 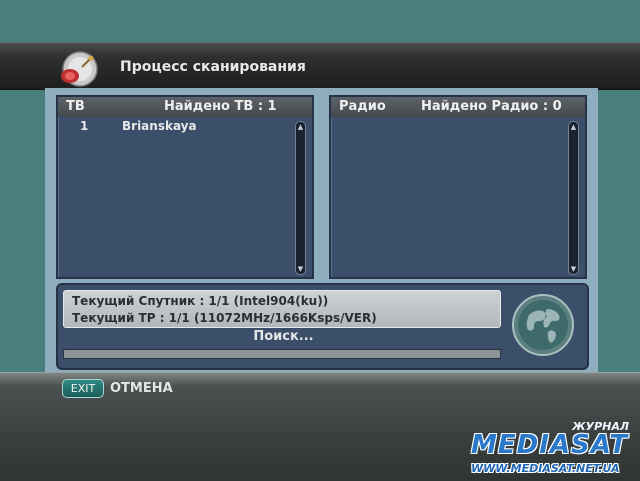 I want to click on radio-label: Радио, so click(x=362, y=106).